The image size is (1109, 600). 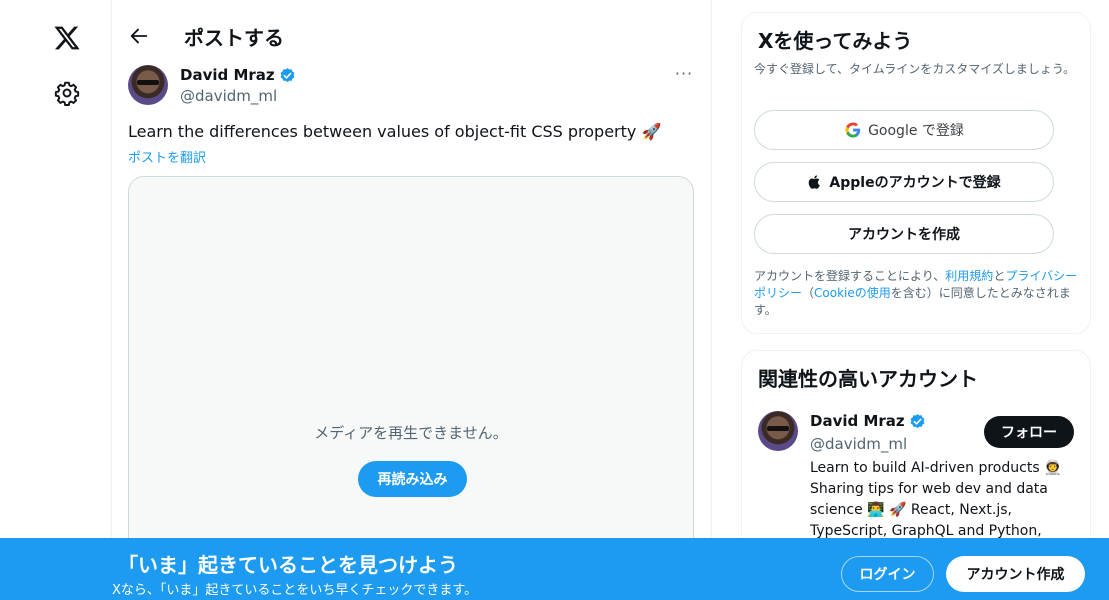 I want to click on author-name: David Mraz, so click(x=238, y=75).